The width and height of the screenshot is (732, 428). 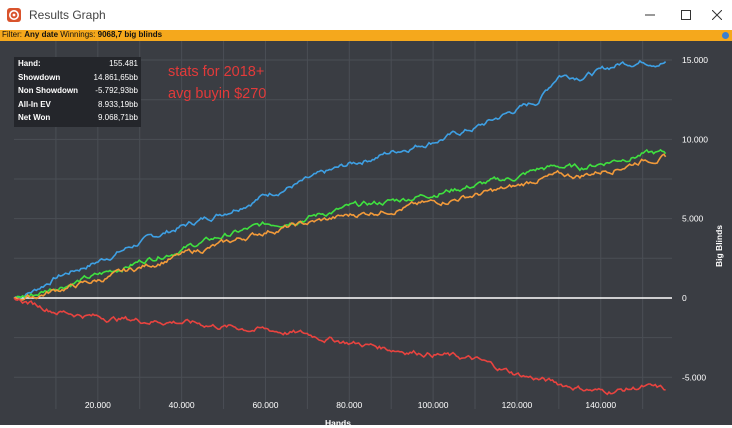 I want to click on stat-value: 9.068,71bb, so click(x=117, y=117).